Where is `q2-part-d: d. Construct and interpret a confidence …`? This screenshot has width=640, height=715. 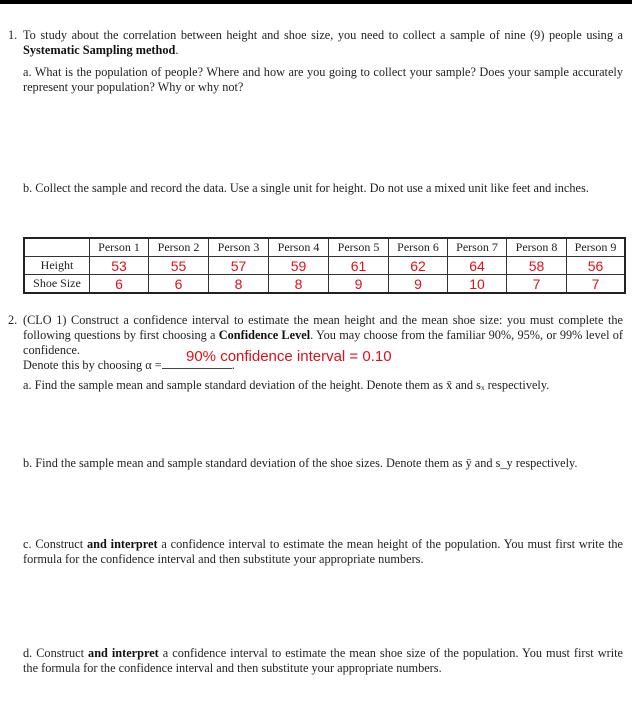
q2-part-d: d. Construct and interpret a confidence … is located at coordinates (323, 661).